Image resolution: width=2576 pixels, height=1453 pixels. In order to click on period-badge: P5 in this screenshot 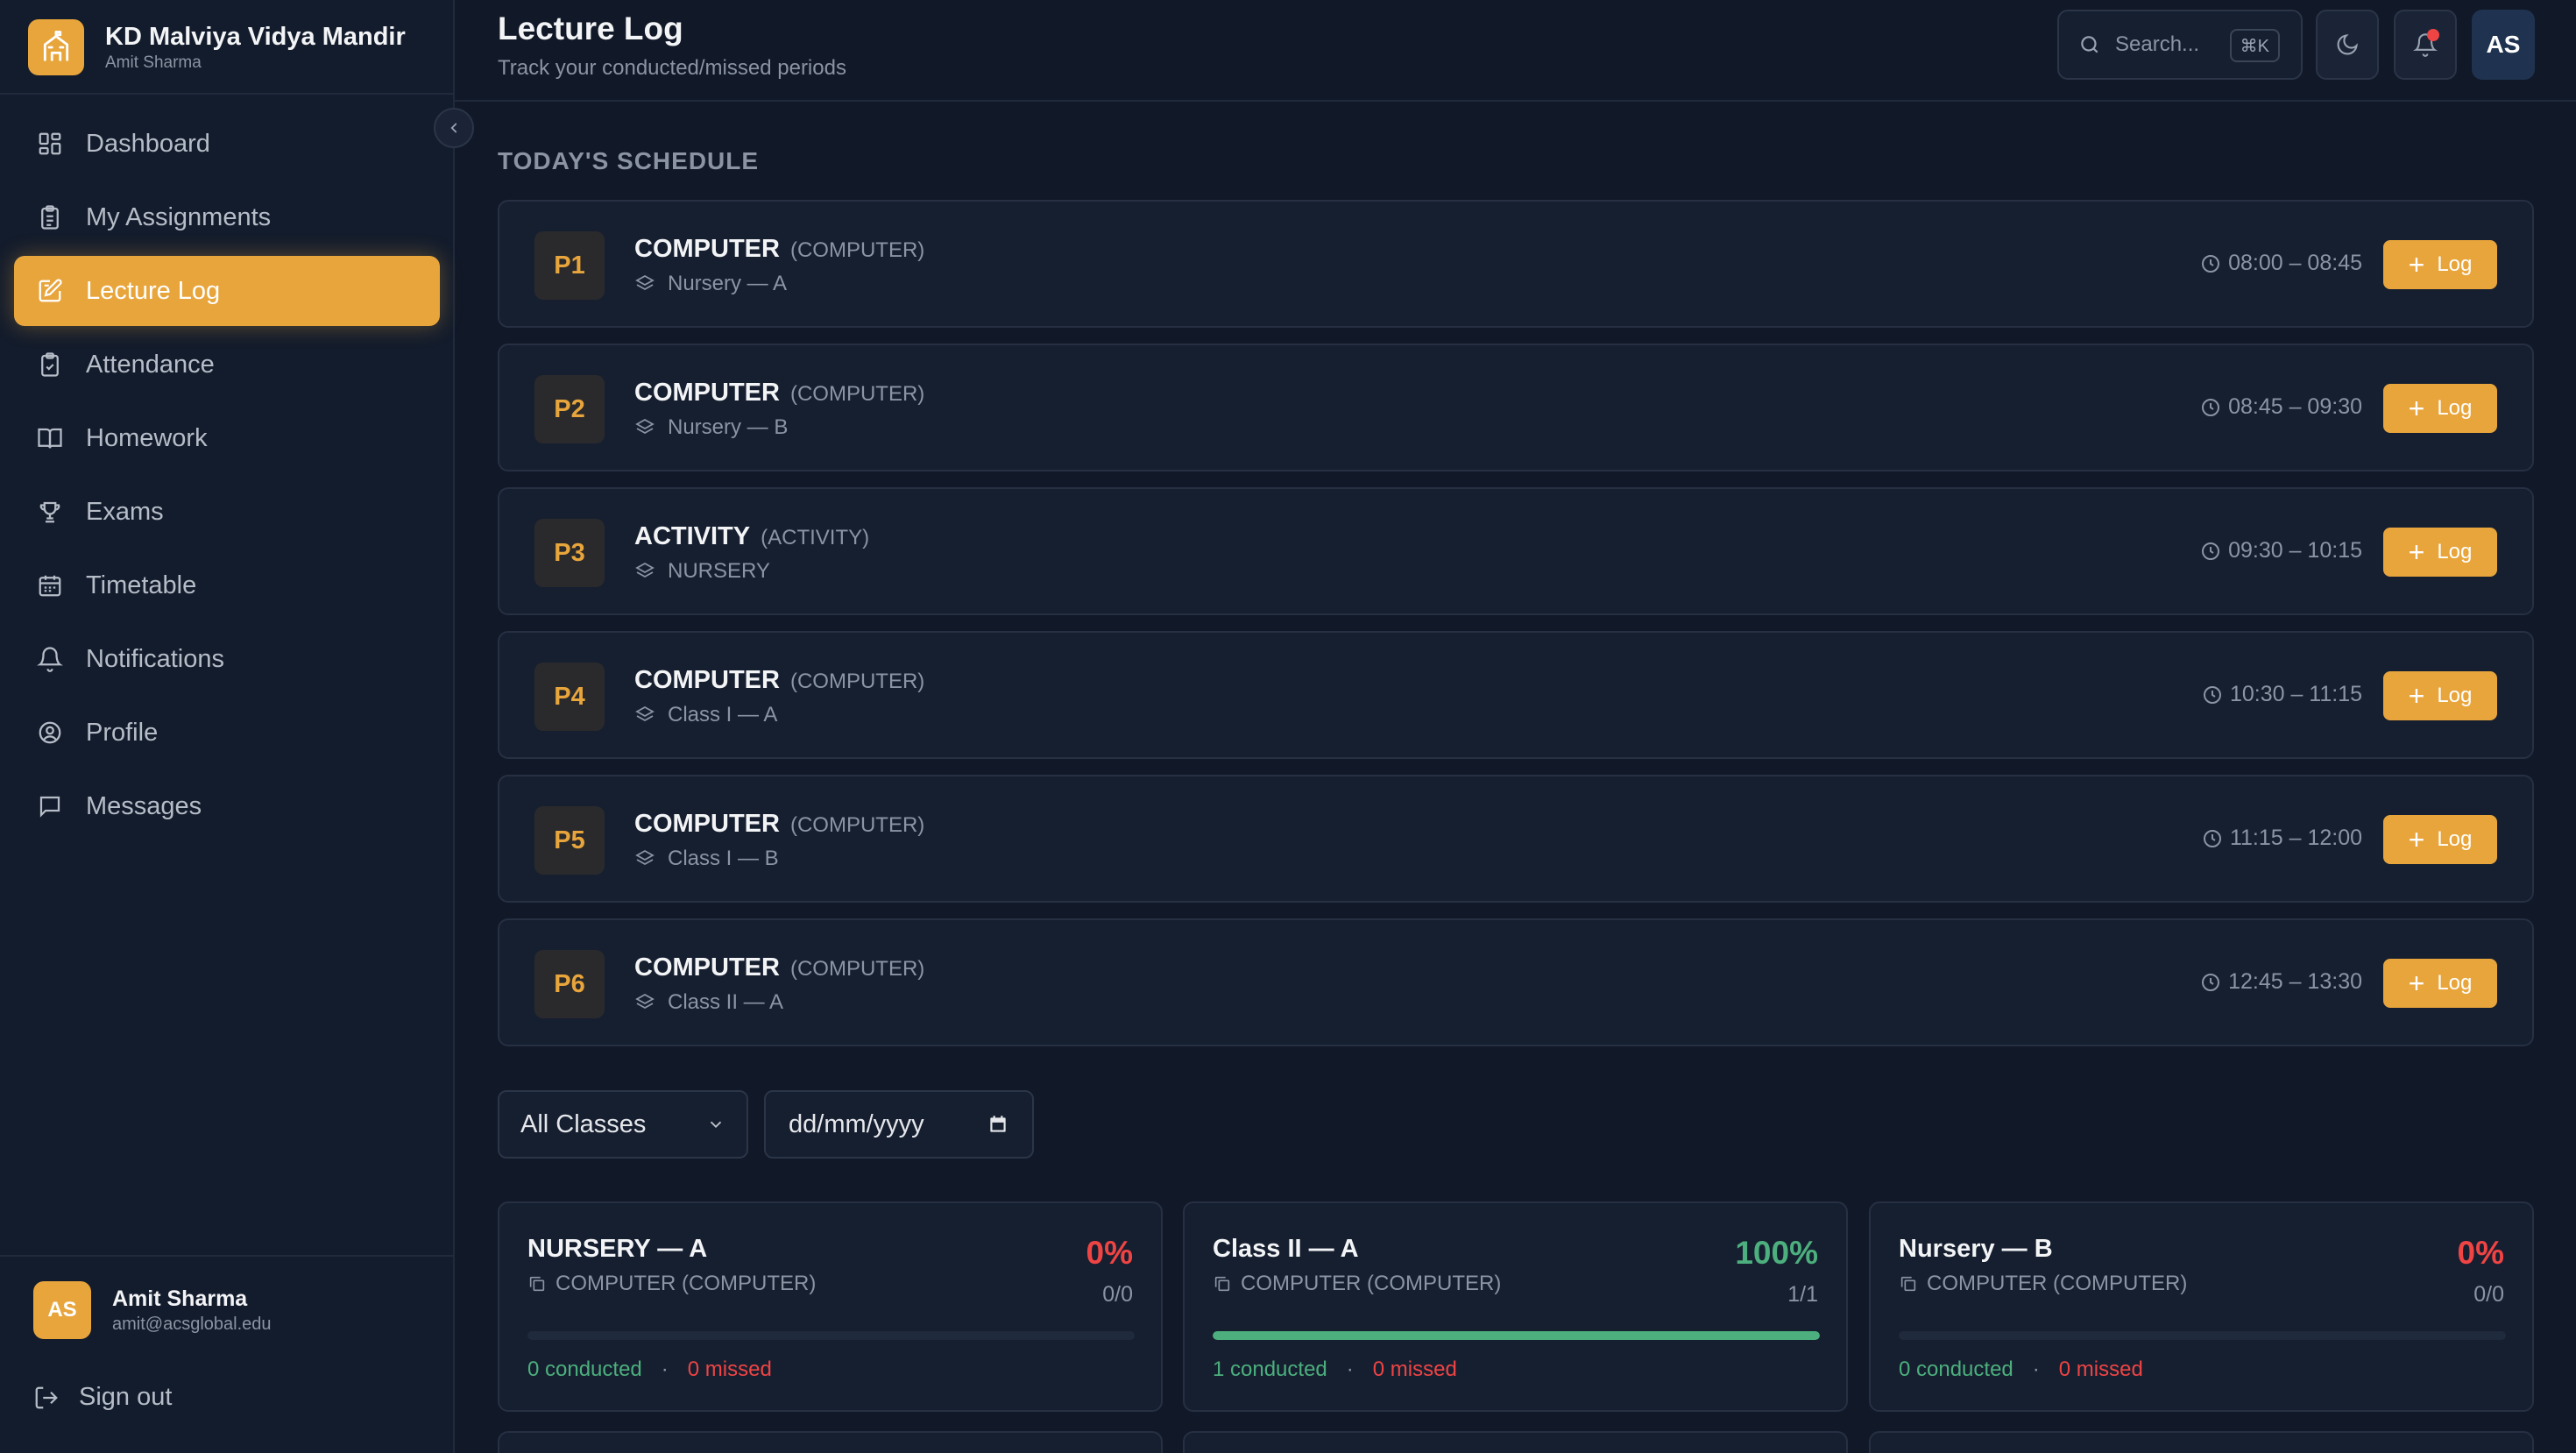, I will do `click(569, 840)`.